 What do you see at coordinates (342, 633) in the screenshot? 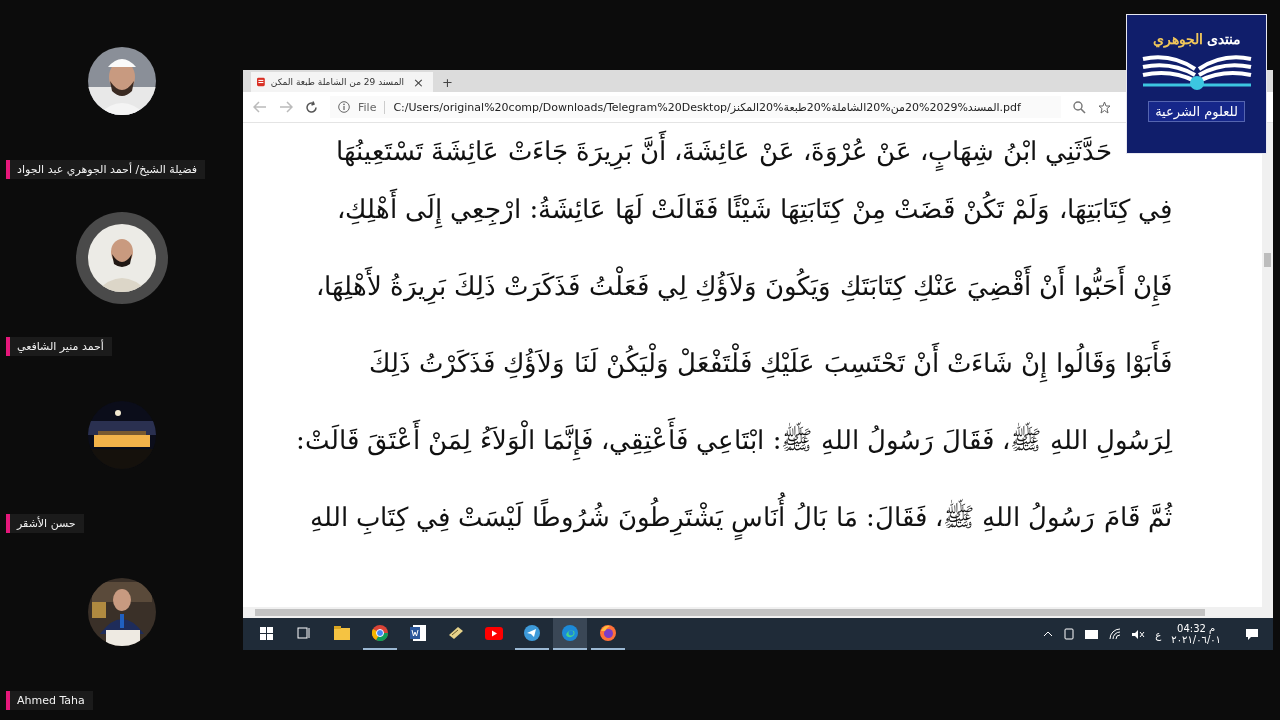
I see `folder-icon` at bounding box center [342, 633].